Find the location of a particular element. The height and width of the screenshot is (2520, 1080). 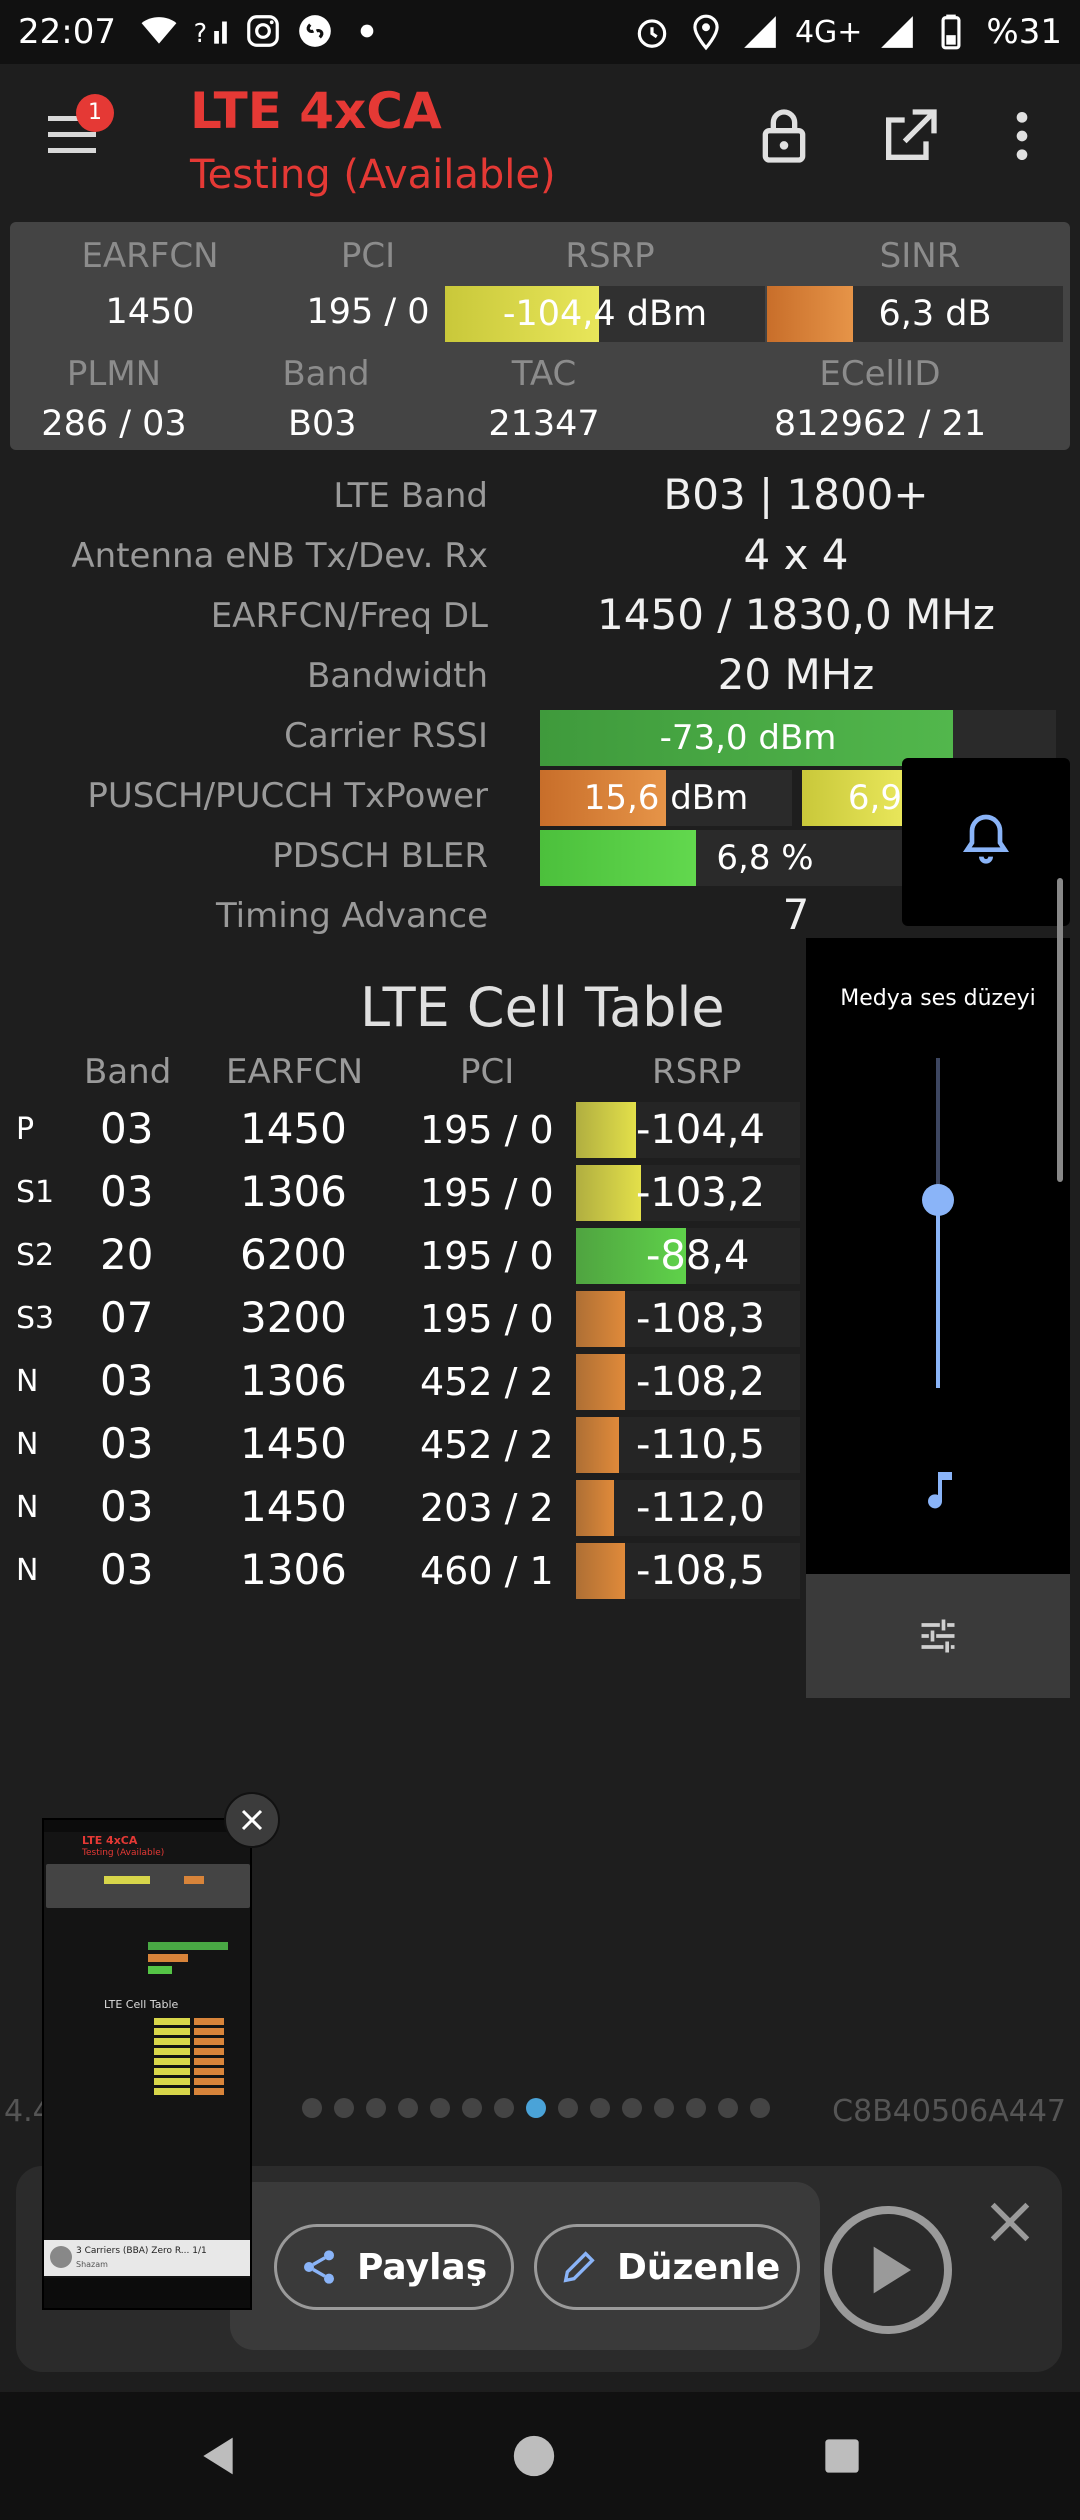

cell-rsrp-bar: -103,2 is located at coordinates (688, 1193).